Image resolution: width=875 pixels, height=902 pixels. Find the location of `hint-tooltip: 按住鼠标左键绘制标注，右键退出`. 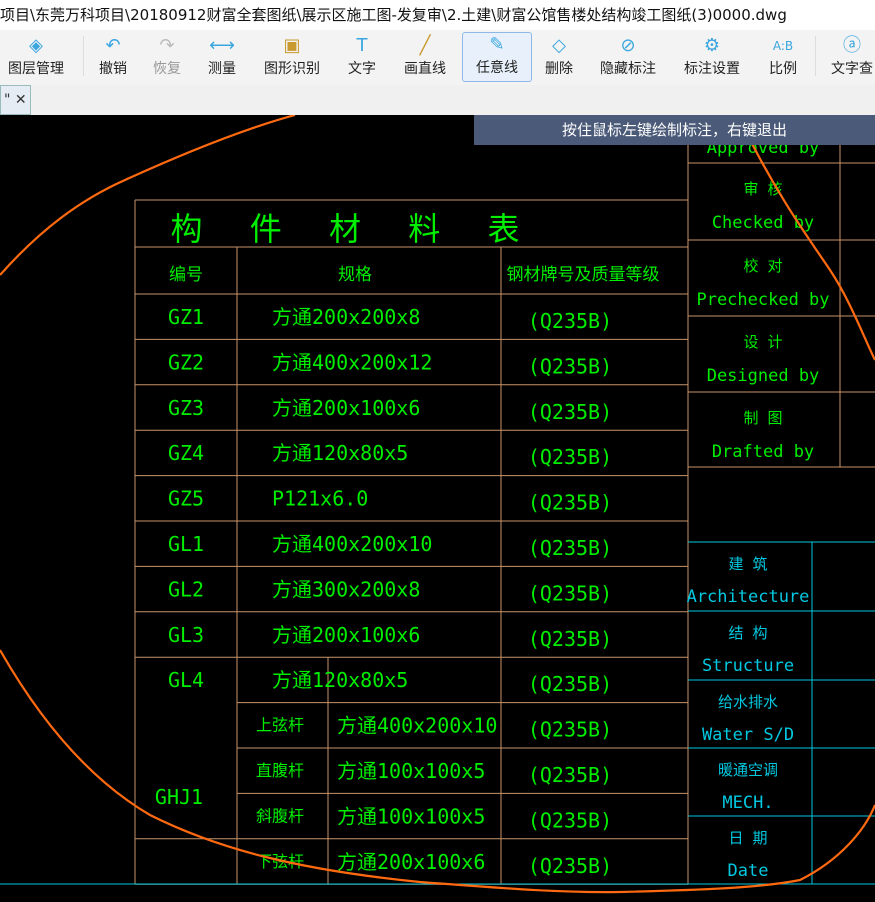

hint-tooltip: 按住鼠标左键绘制标注，右键退出 is located at coordinates (674, 130).